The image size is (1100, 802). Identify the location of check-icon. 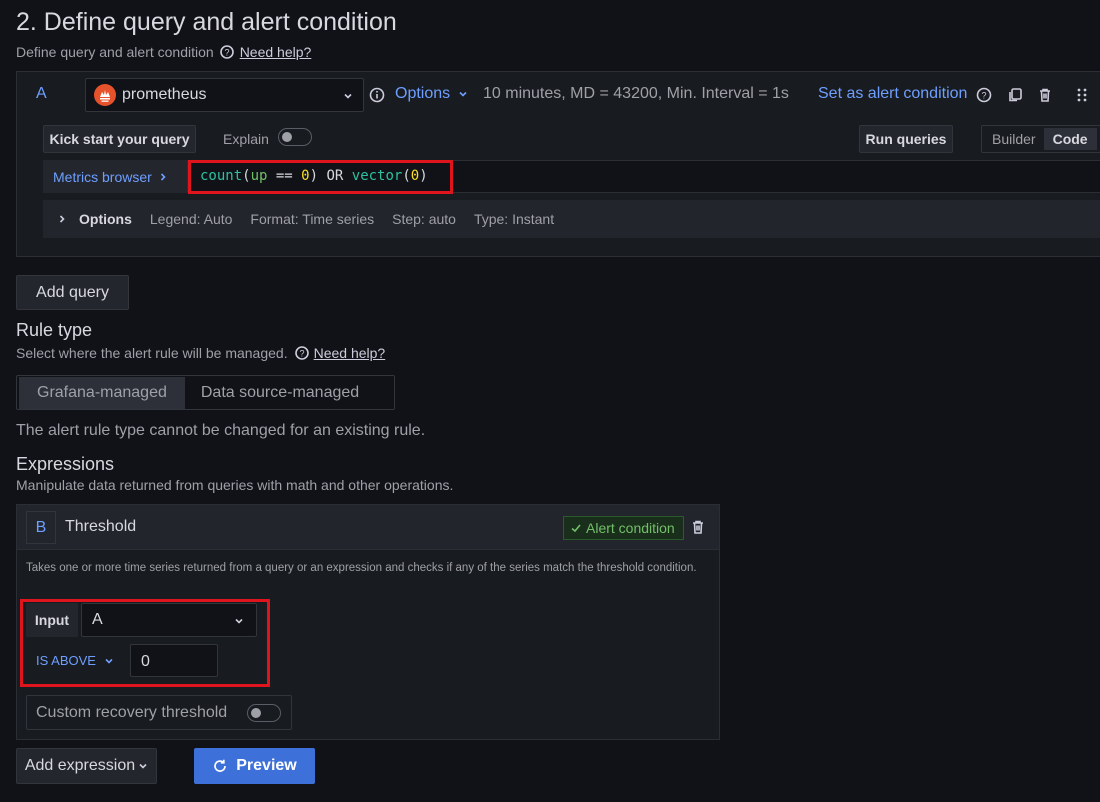
(576, 528).